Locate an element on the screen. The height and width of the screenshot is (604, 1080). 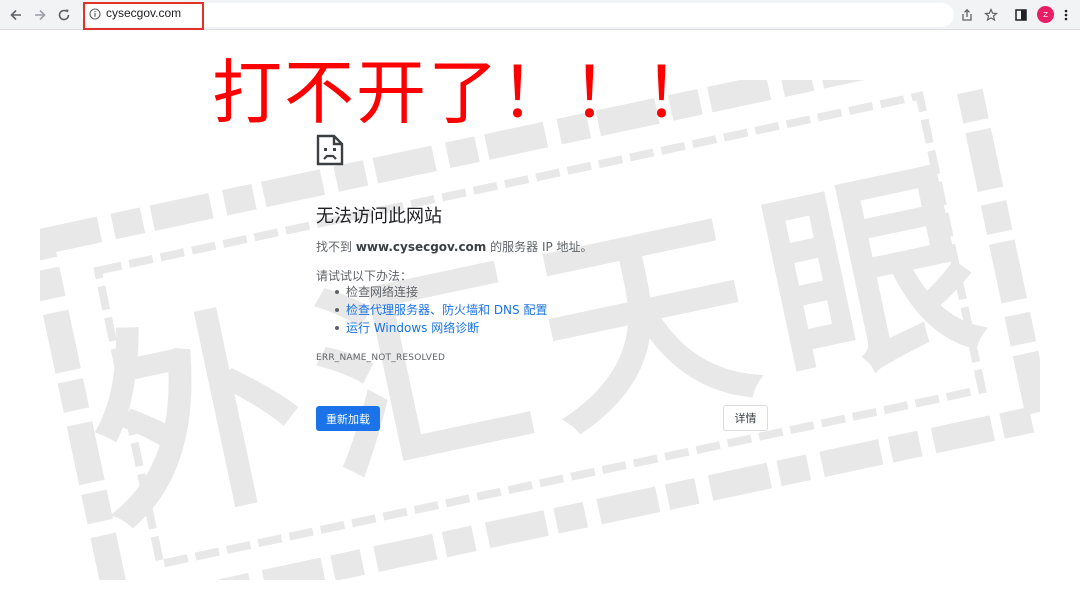
forward-arrow-icon is located at coordinates (40, 15).